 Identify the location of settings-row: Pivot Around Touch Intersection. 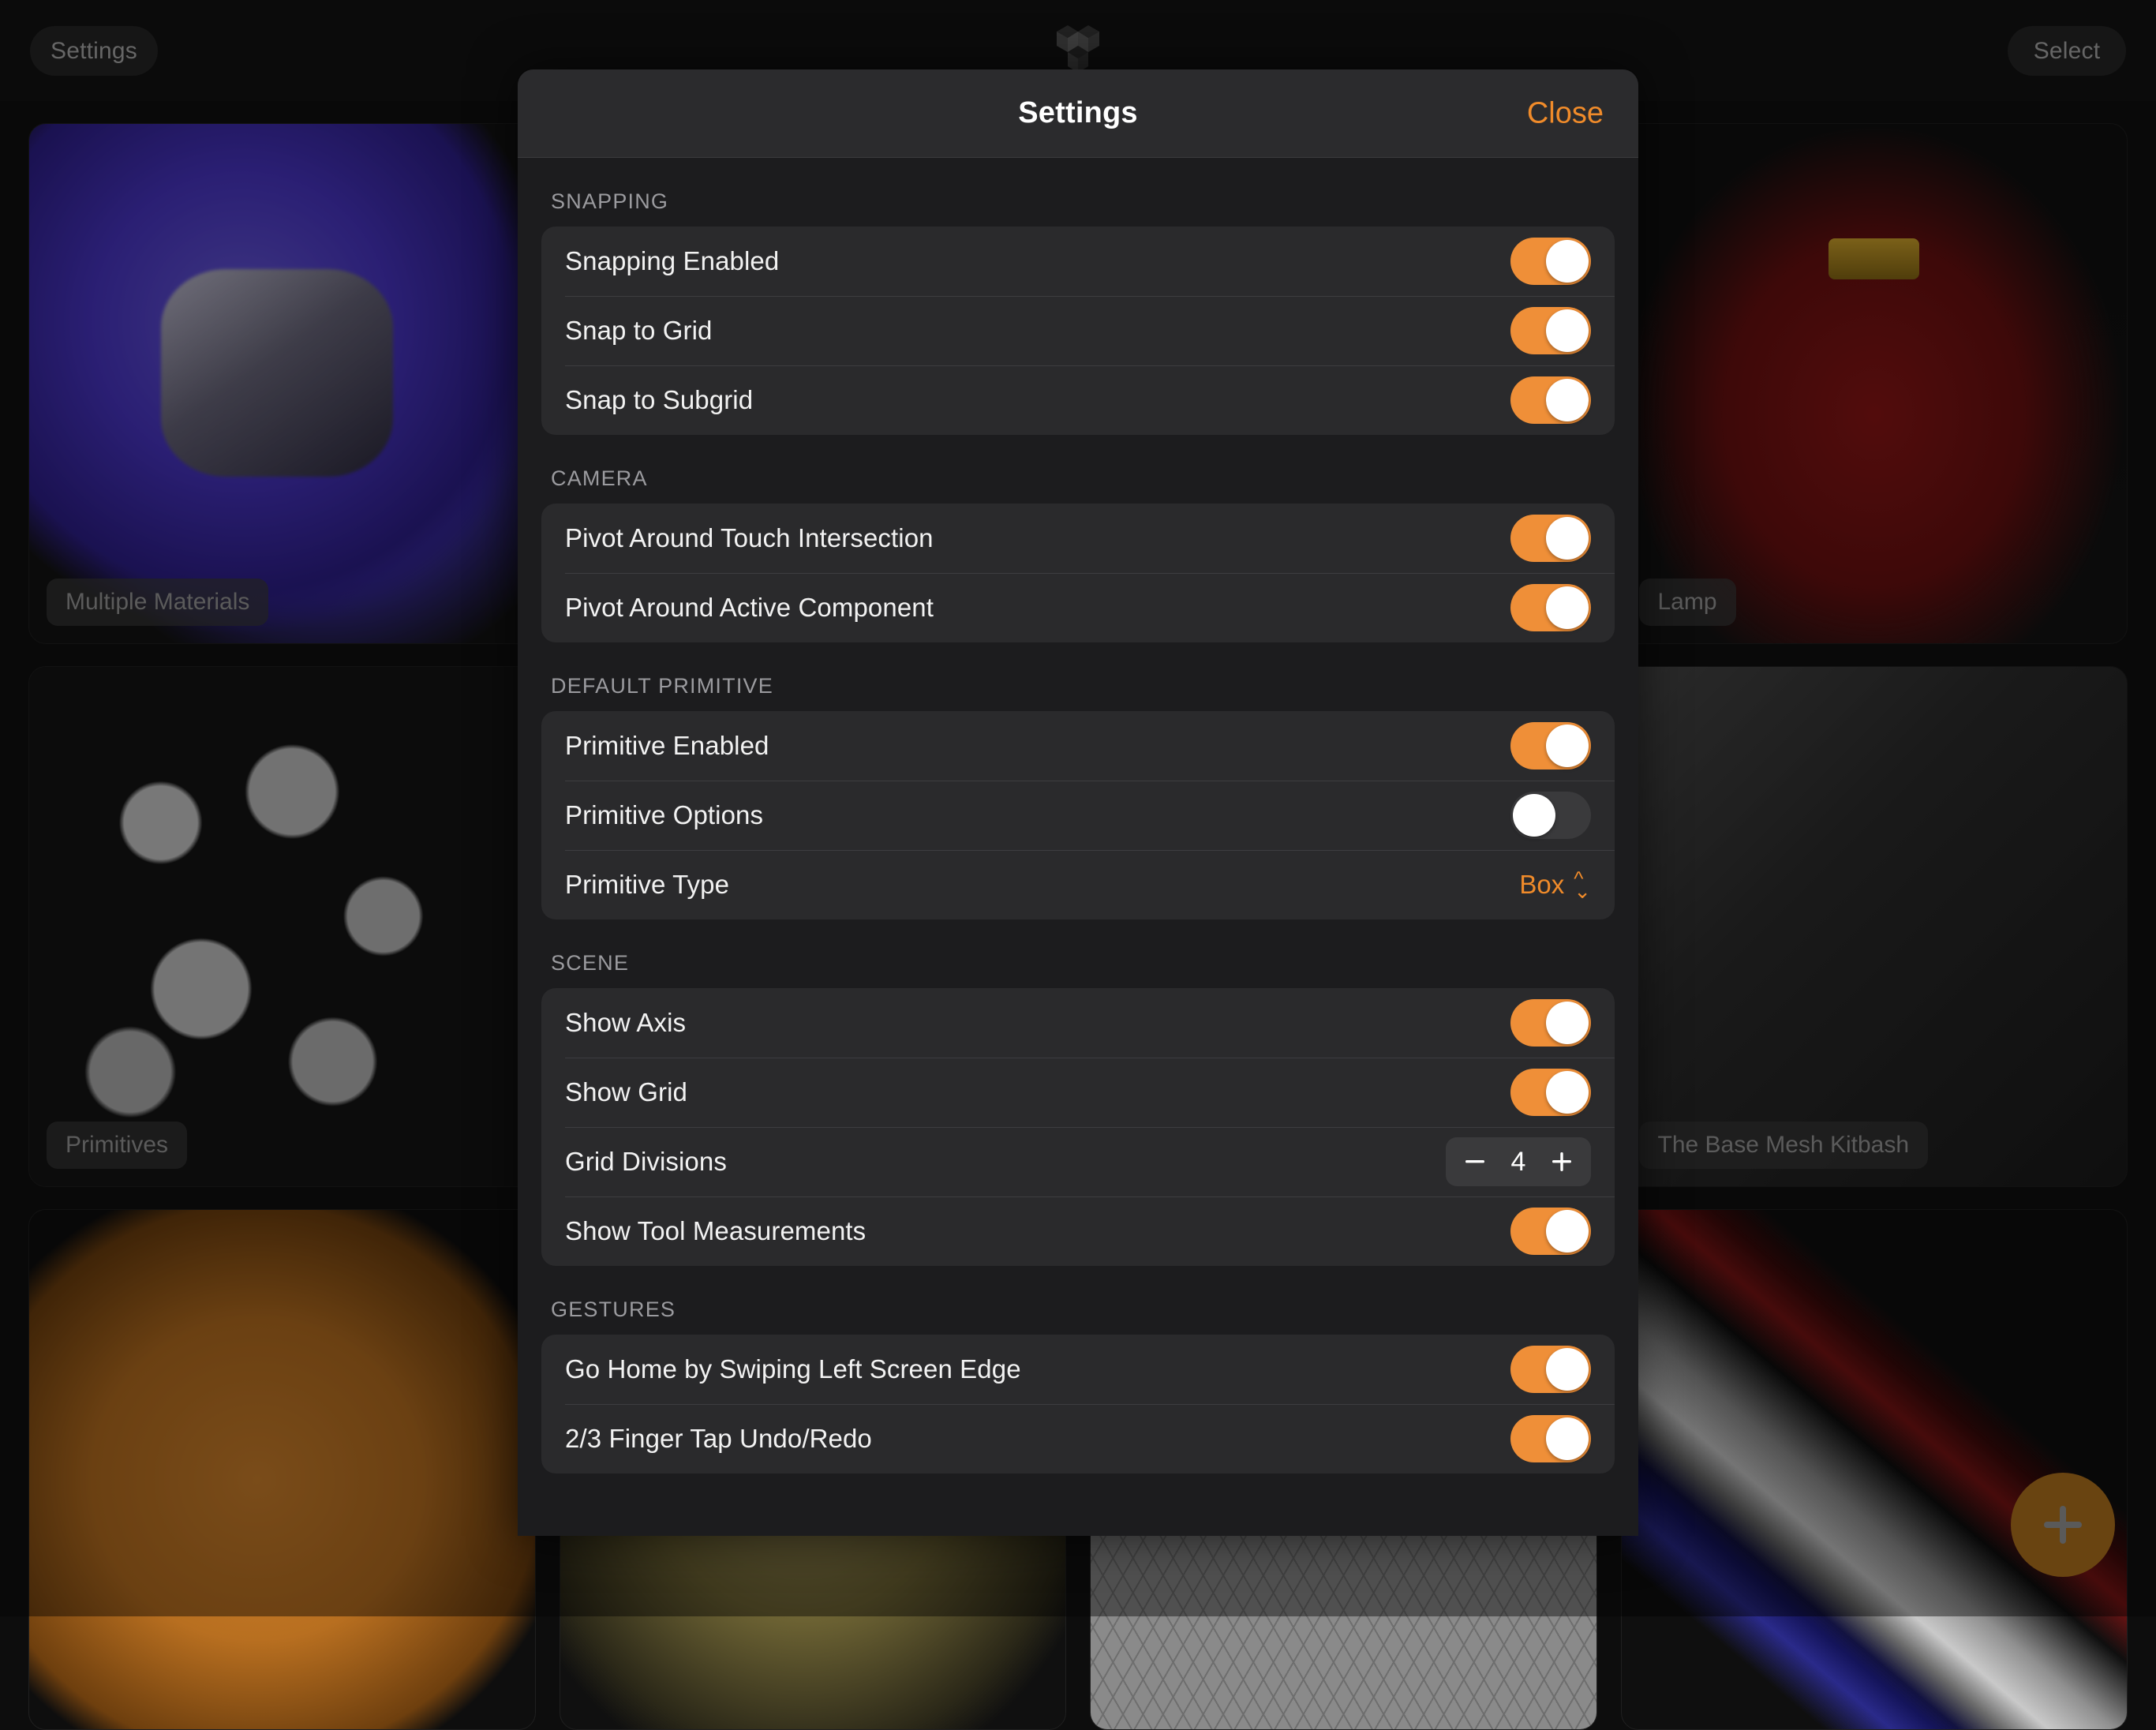
(1078, 538).